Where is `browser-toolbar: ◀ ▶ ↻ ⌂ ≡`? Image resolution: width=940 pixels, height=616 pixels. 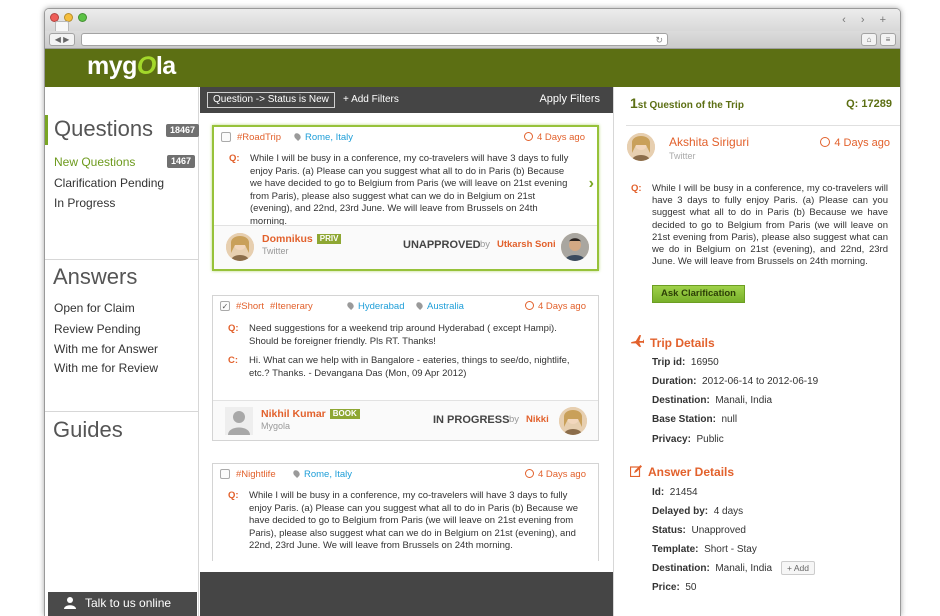
browser-toolbar: ◀ ▶ ↻ ⌂ ≡ is located at coordinates (472, 40).